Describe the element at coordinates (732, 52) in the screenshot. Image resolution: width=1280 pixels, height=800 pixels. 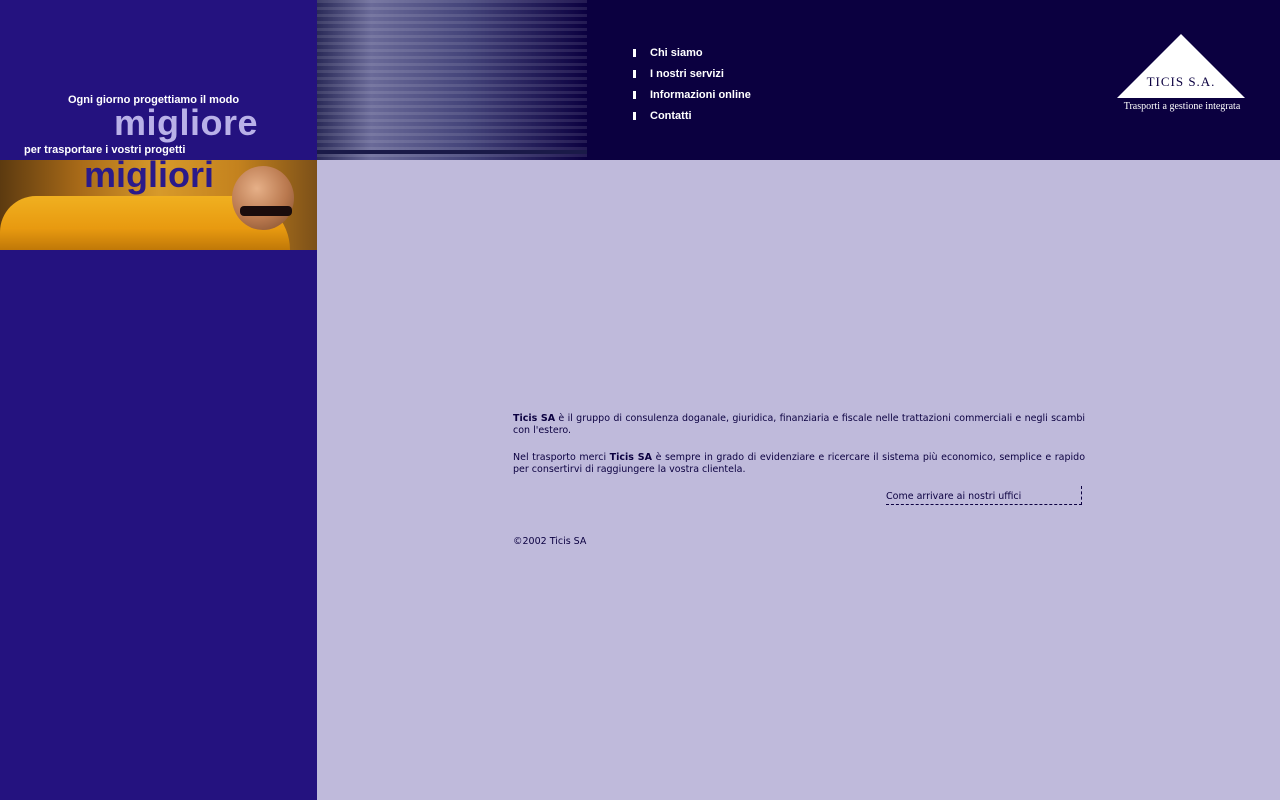
I see `nav-item-chi-siamo: Chi siamo` at that location.